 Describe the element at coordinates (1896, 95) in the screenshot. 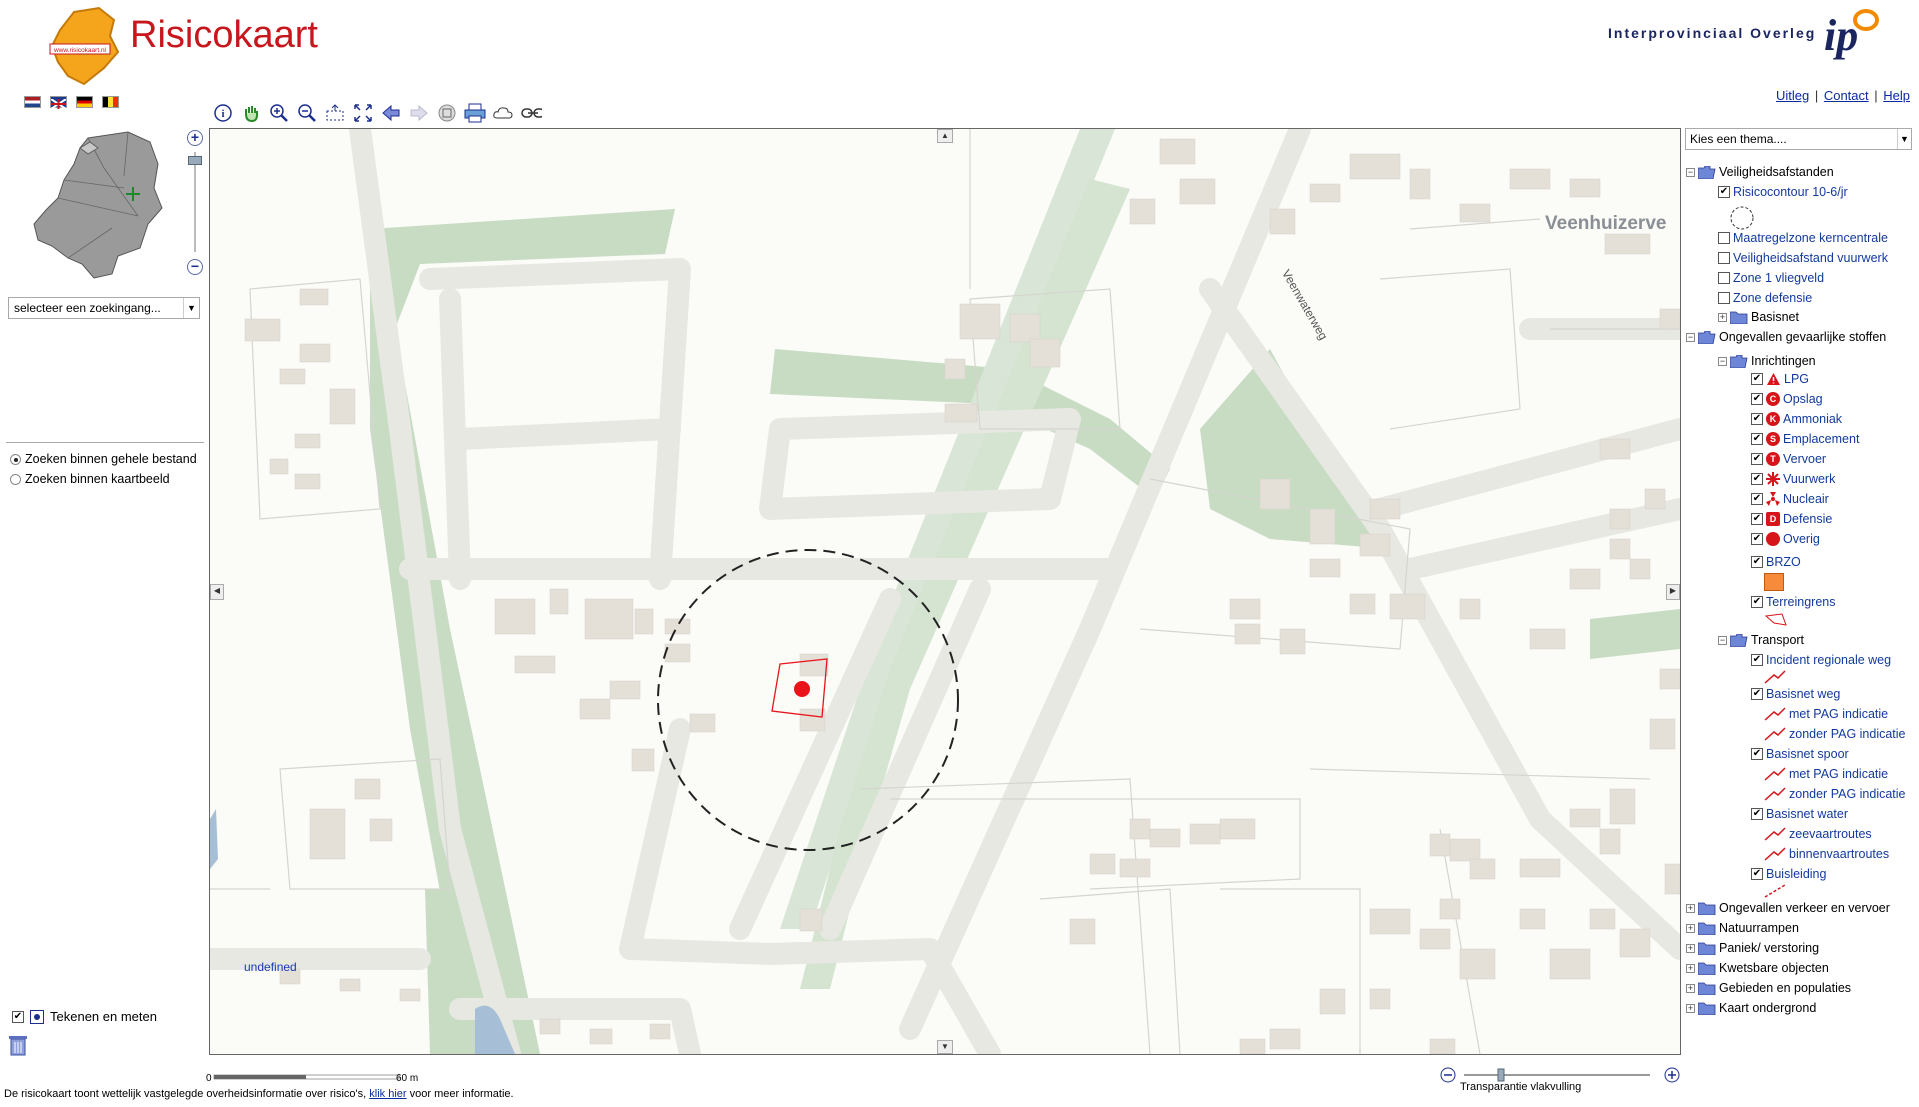

I see `help-link: Help` at that location.